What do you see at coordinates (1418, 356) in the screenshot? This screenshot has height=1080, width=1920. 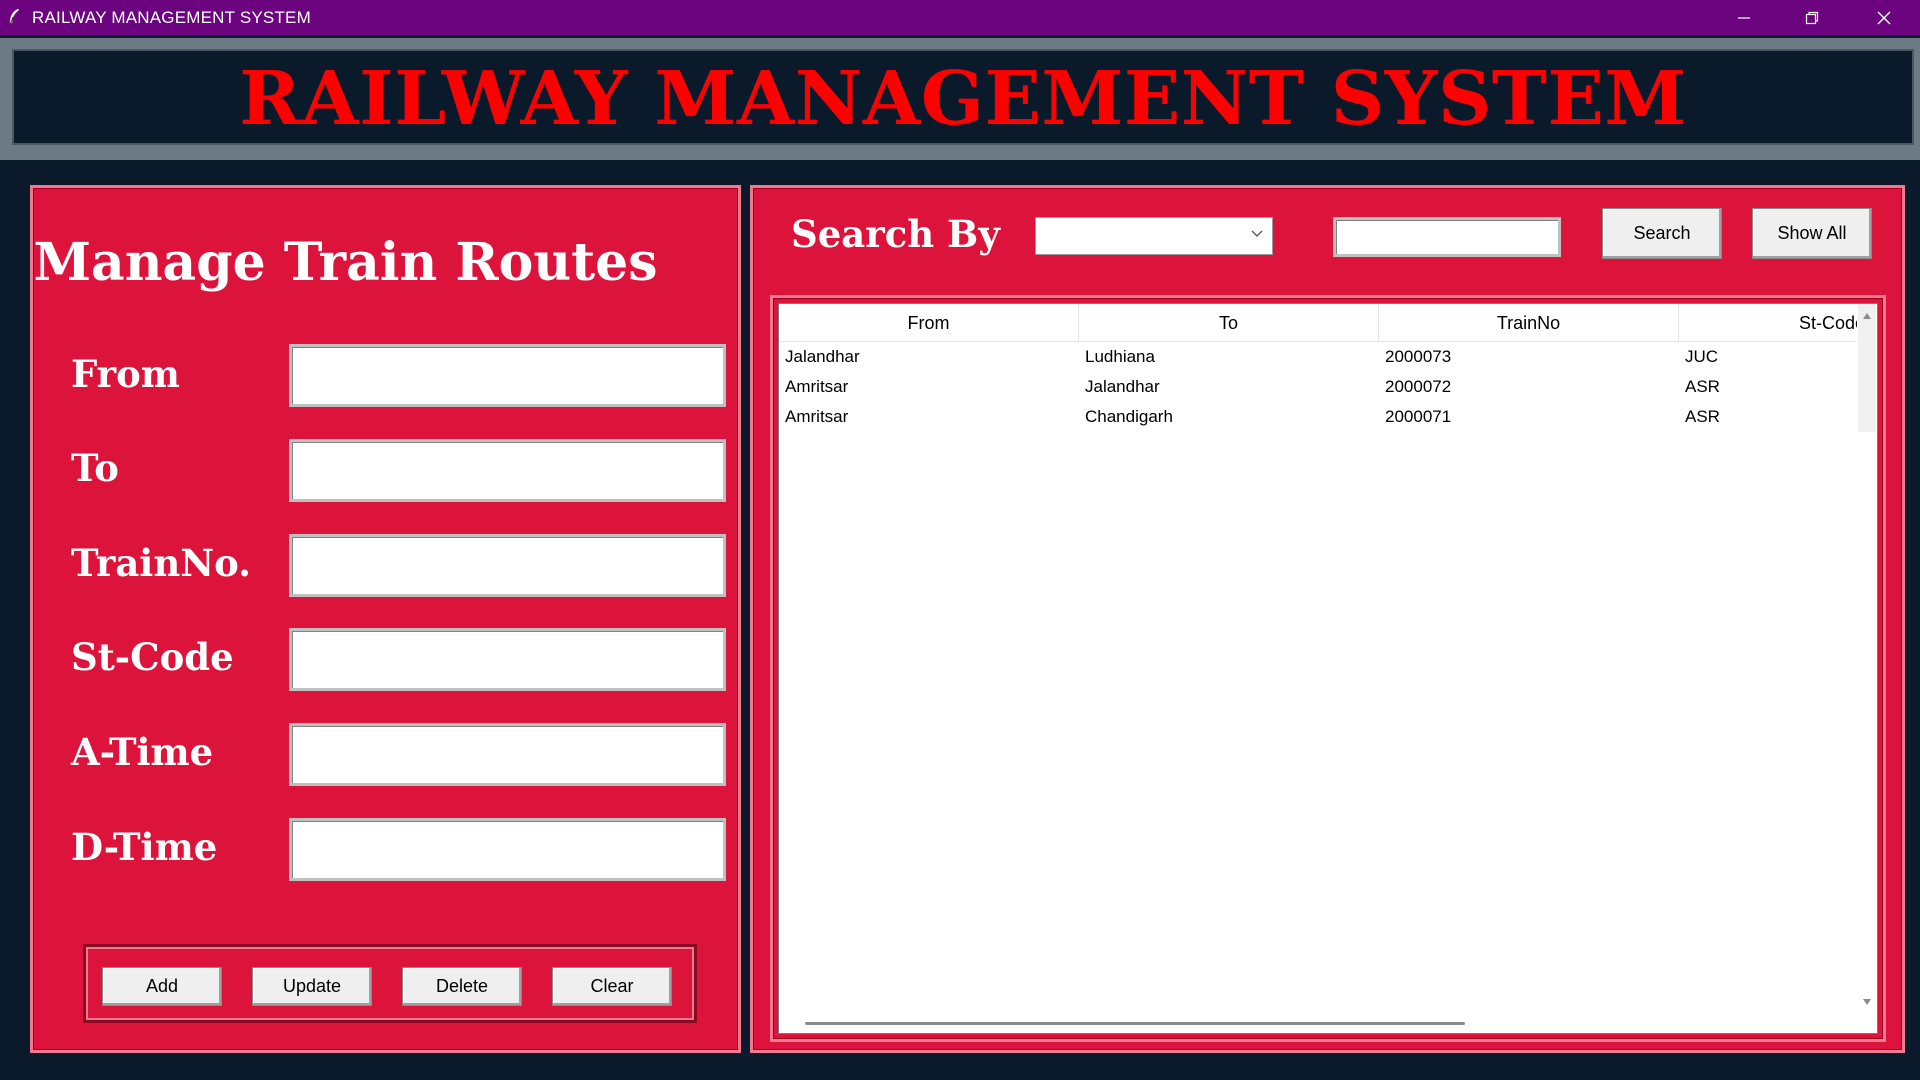 I see `cell-train-no: 2000073` at bounding box center [1418, 356].